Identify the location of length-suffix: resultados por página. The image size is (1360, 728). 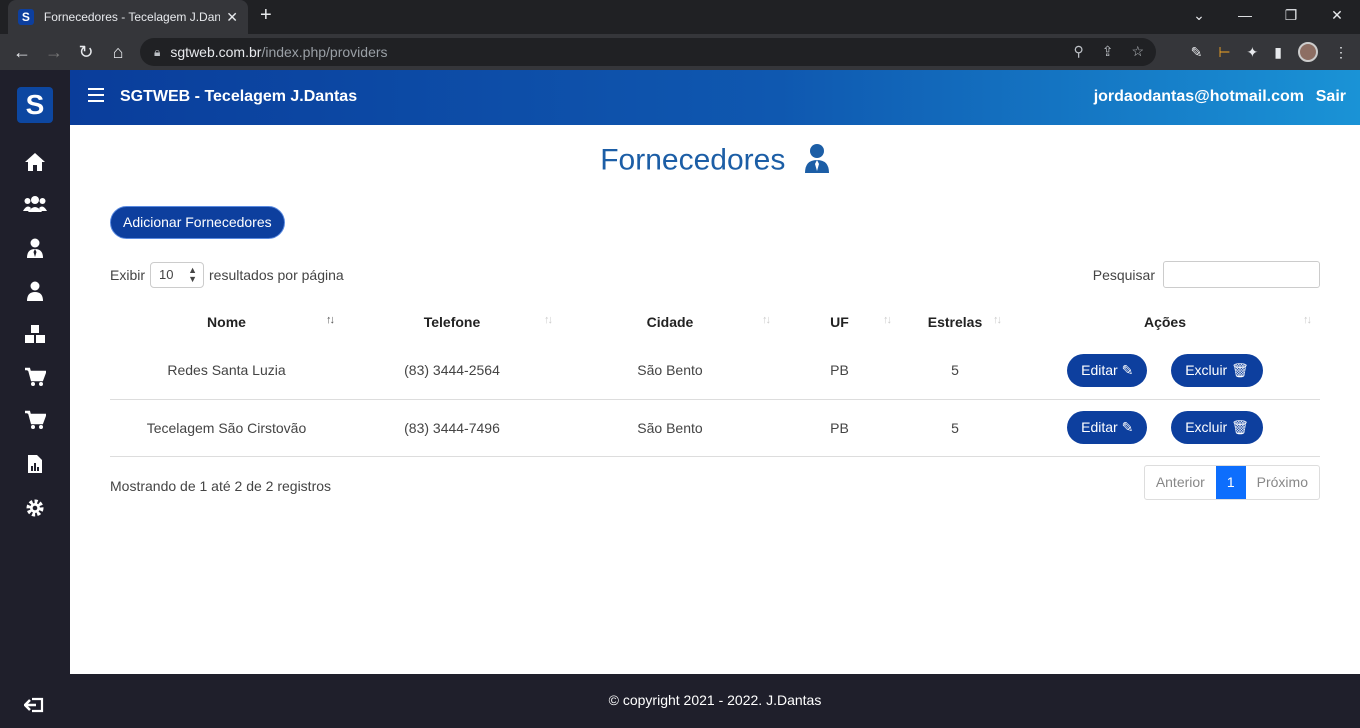
(276, 275).